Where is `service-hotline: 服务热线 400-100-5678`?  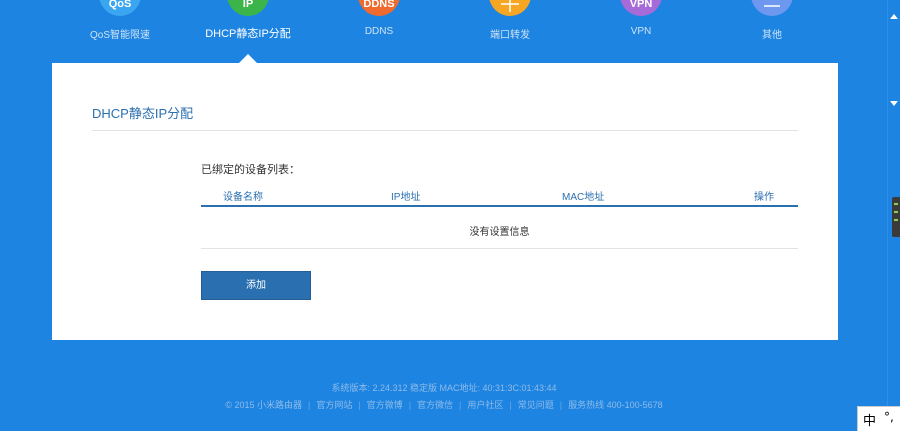
service-hotline: 服务热线 400-100-5678 is located at coordinates (615, 405).